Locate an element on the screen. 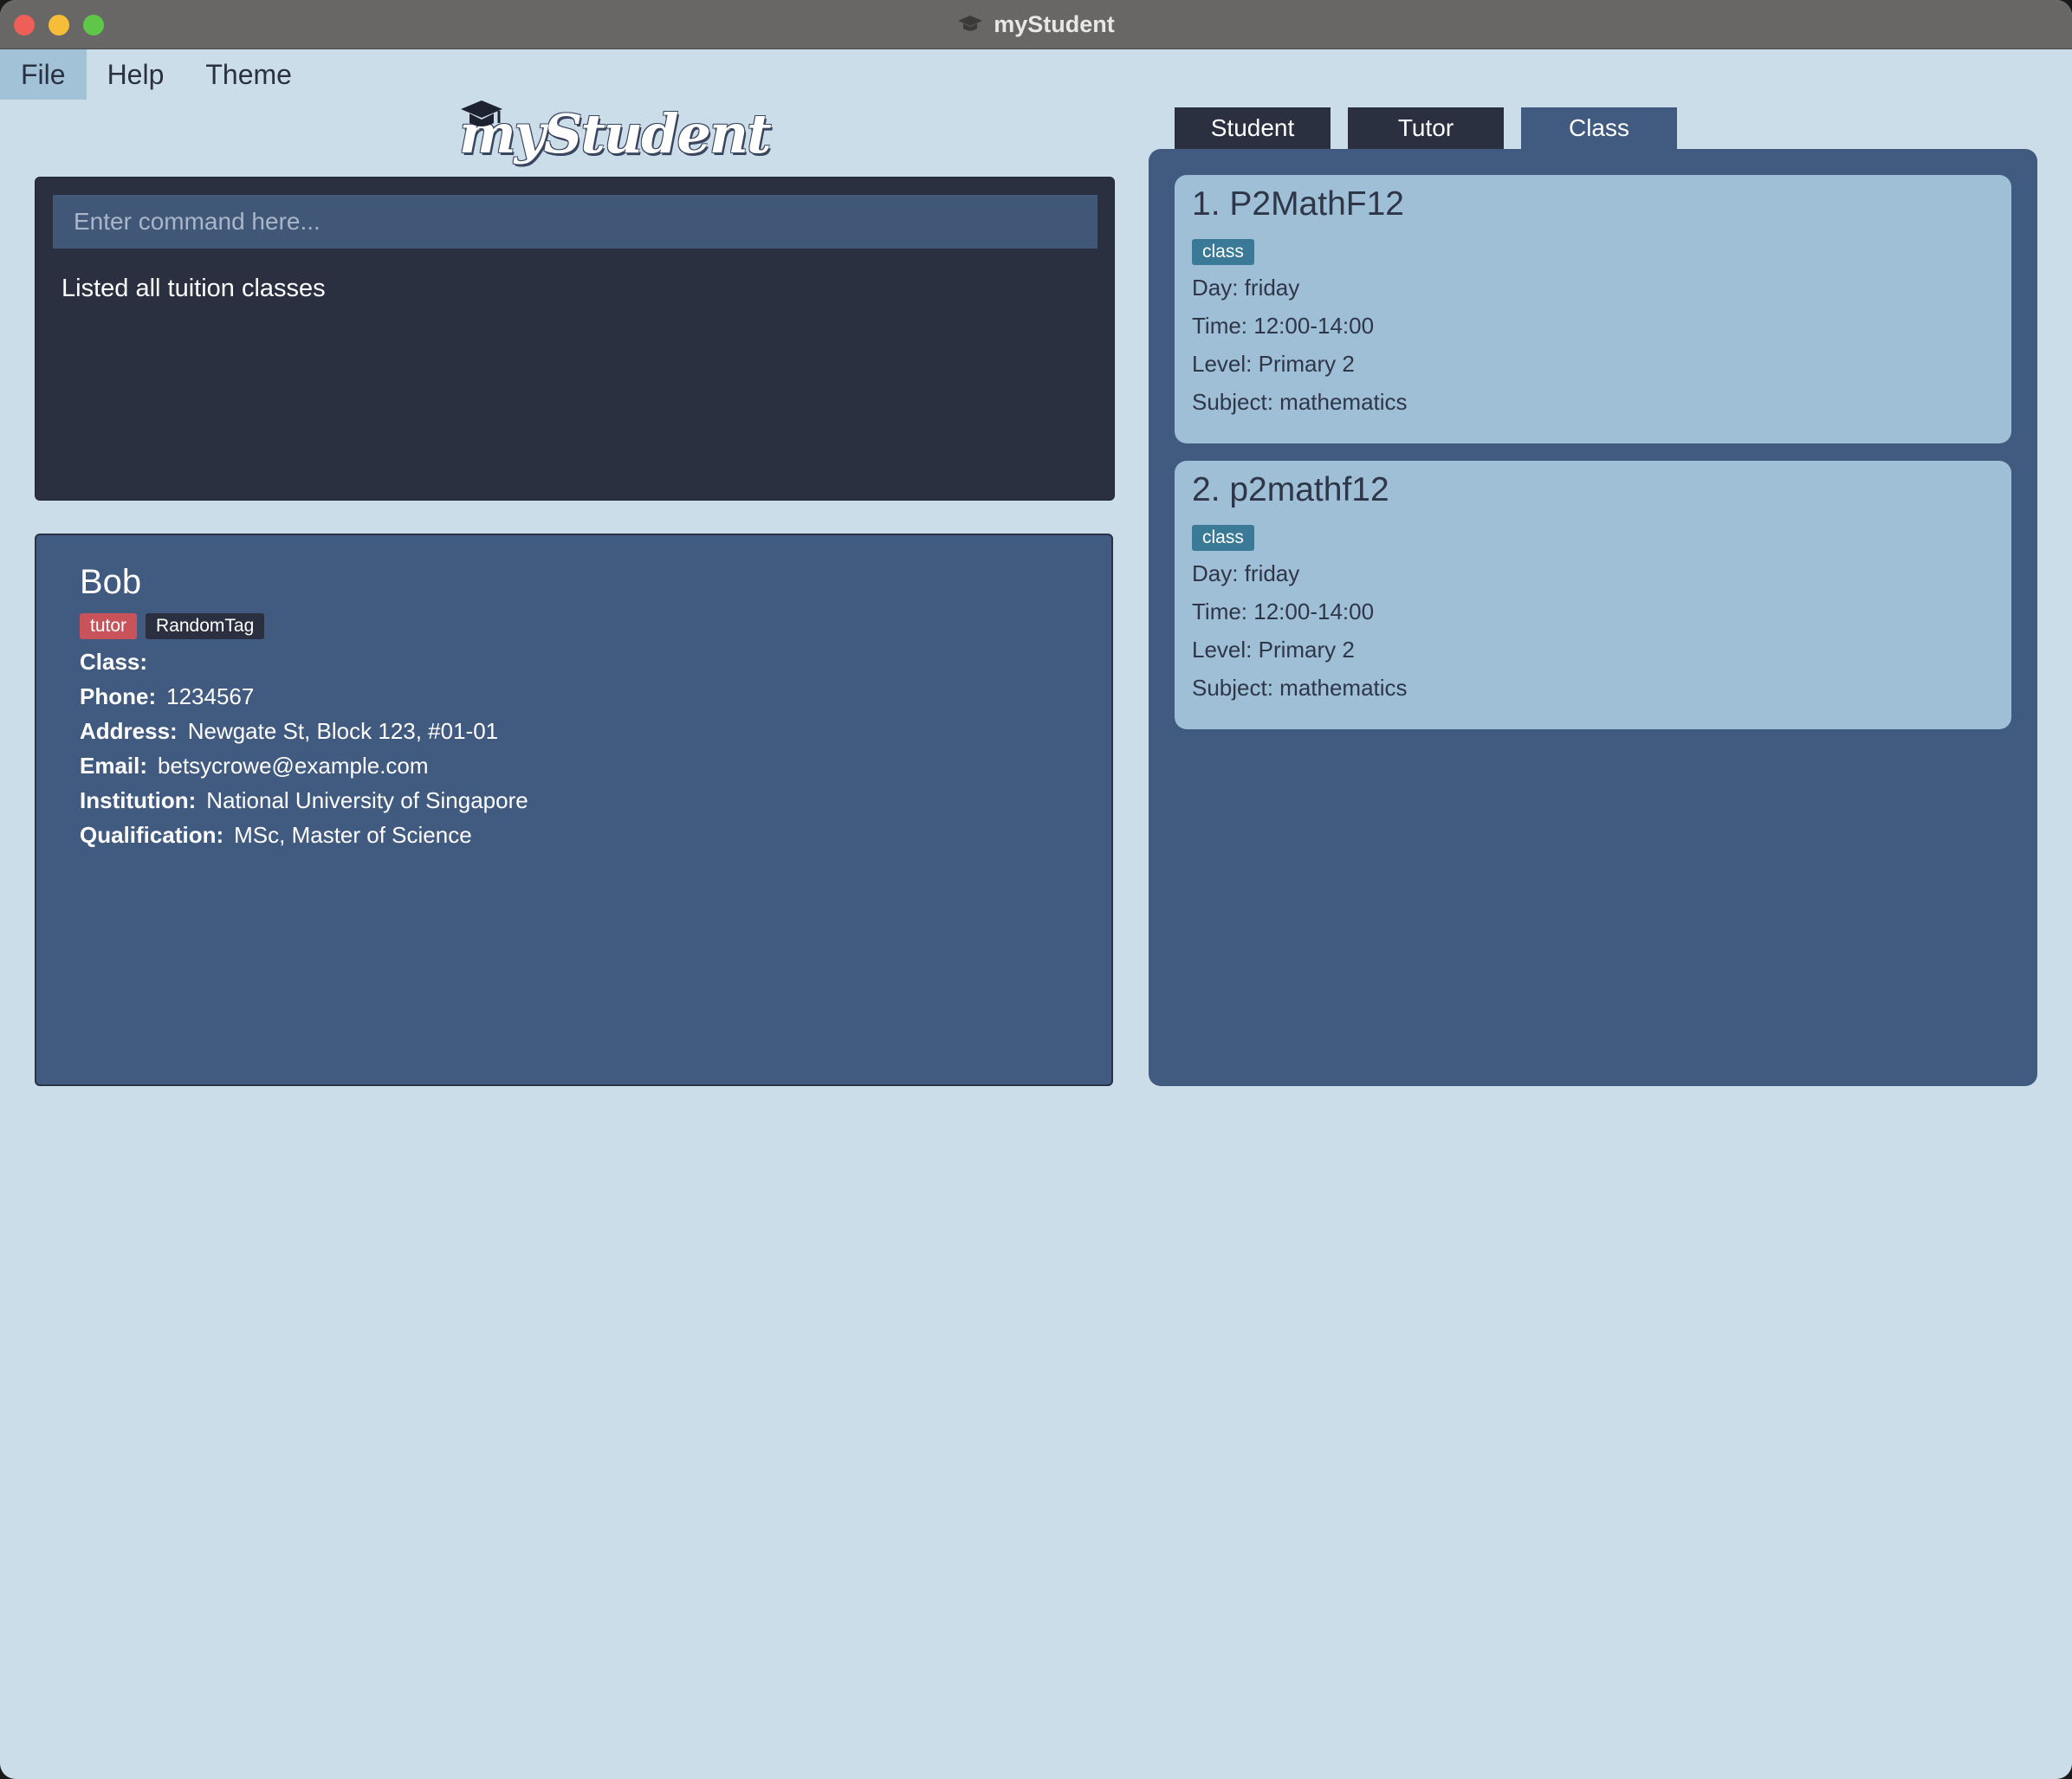 Image resolution: width=2072 pixels, height=1779 pixels. class-card-title: 2. p2mathf12 is located at coordinates (1290, 489).